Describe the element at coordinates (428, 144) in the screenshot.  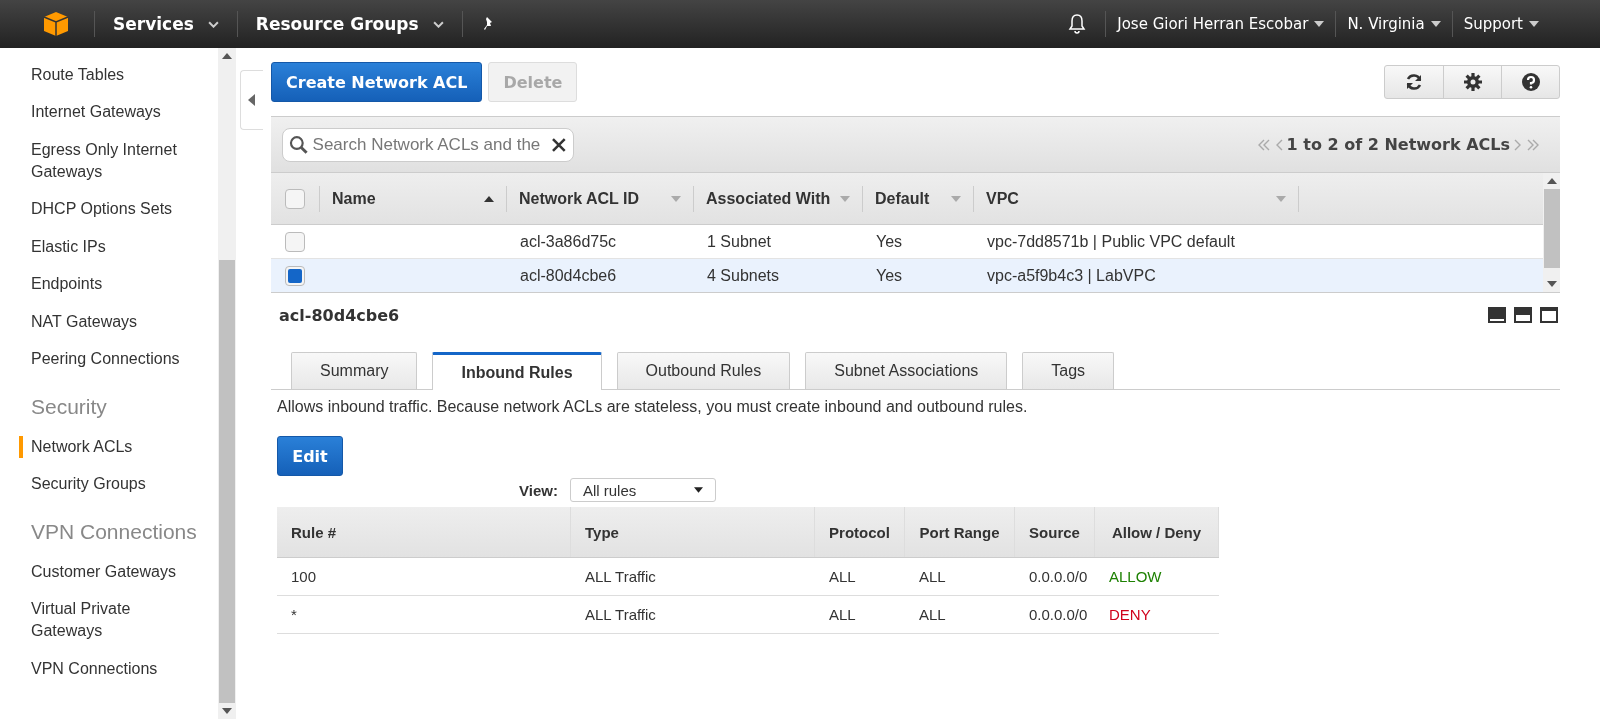
I see `search-box: Search Network ACLs and the` at that location.